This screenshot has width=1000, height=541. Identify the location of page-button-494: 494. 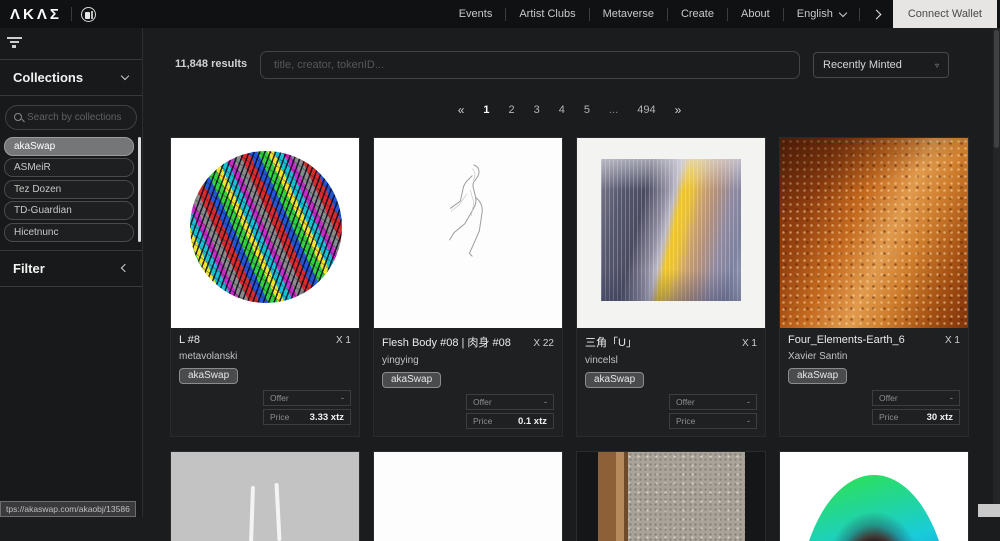
(646, 110).